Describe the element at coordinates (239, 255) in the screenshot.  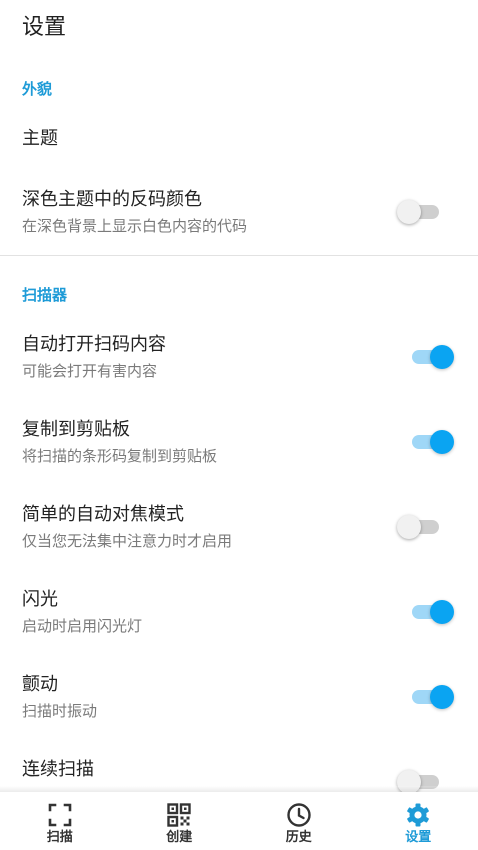
I see `section-divider` at that location.